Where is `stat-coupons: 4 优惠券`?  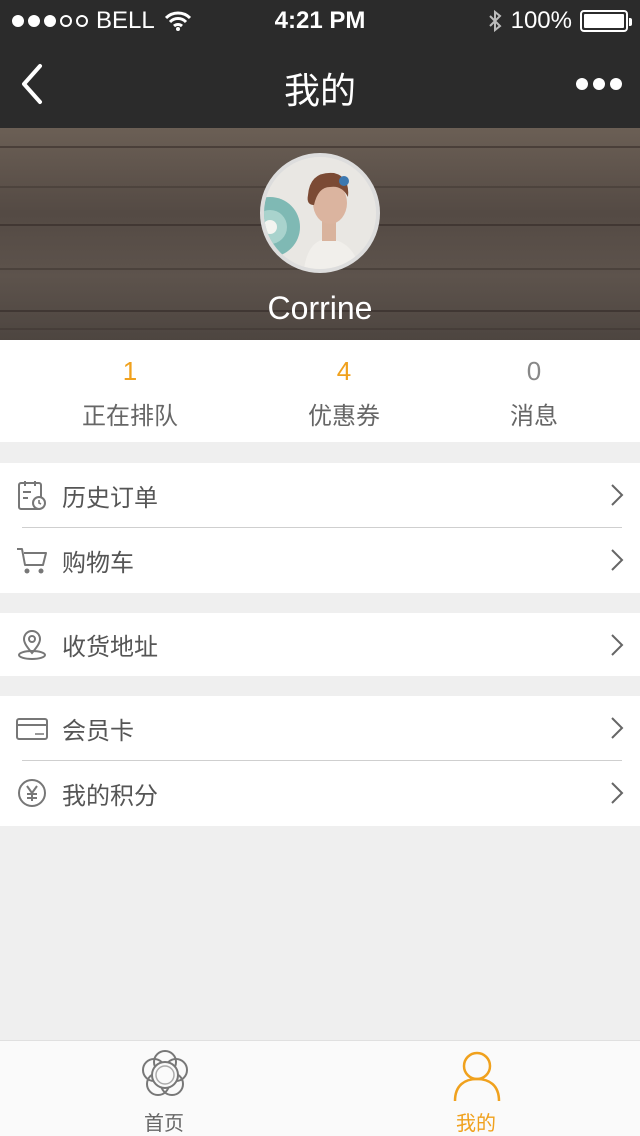 stat-coupons: 4 优惠券 is located at coordinates (344, 392).